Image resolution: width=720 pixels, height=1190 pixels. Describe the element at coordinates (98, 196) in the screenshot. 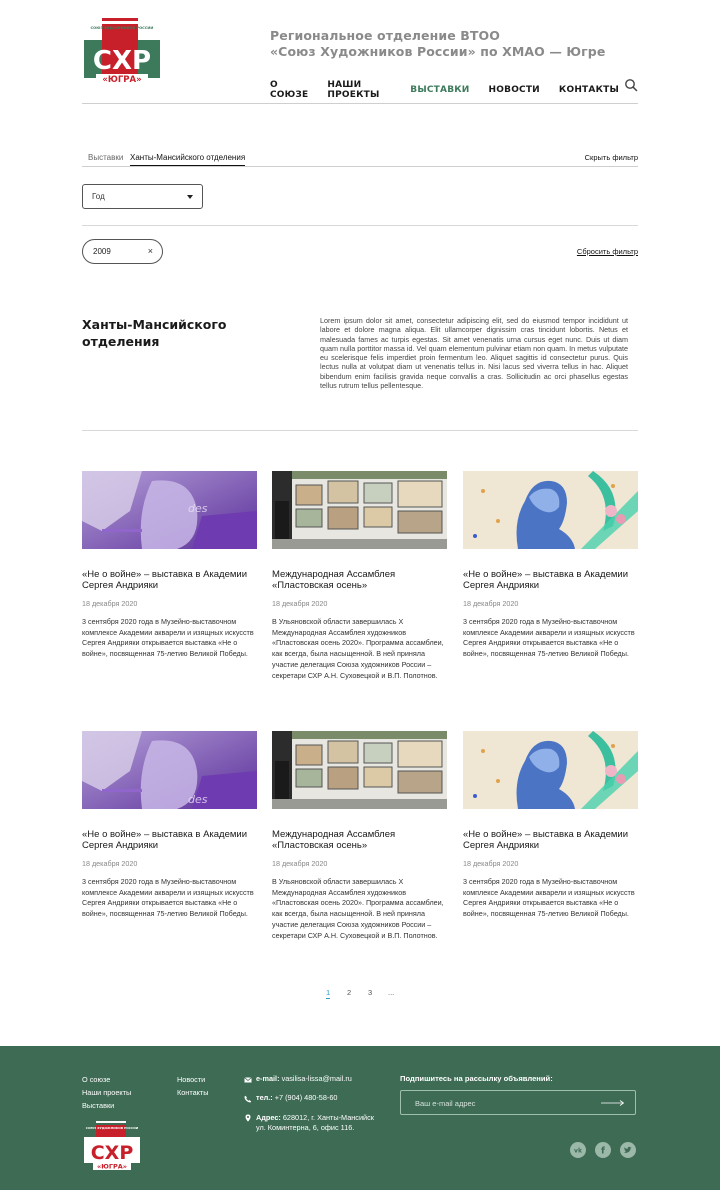

I see `year-select-value: Год` at that location.